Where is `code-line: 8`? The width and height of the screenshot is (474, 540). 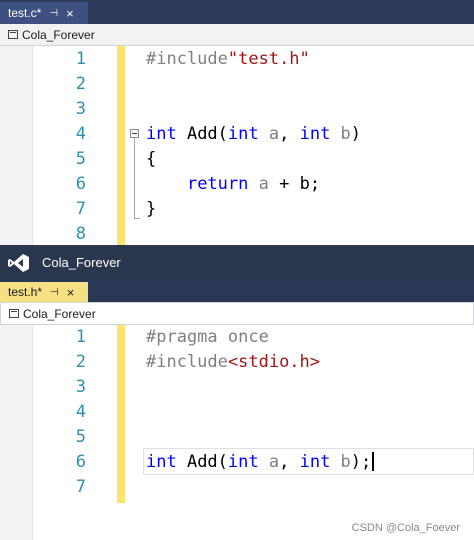
code-line: 8 is located at coordinates (237, 233).